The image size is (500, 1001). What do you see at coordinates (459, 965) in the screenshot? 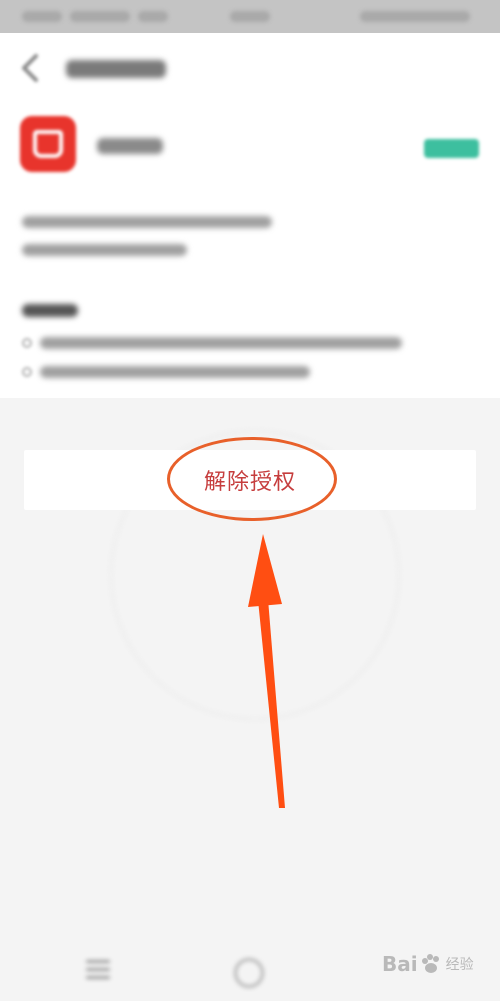
I see `watermark-text-right: 经验` at bounding box center [459, 965].